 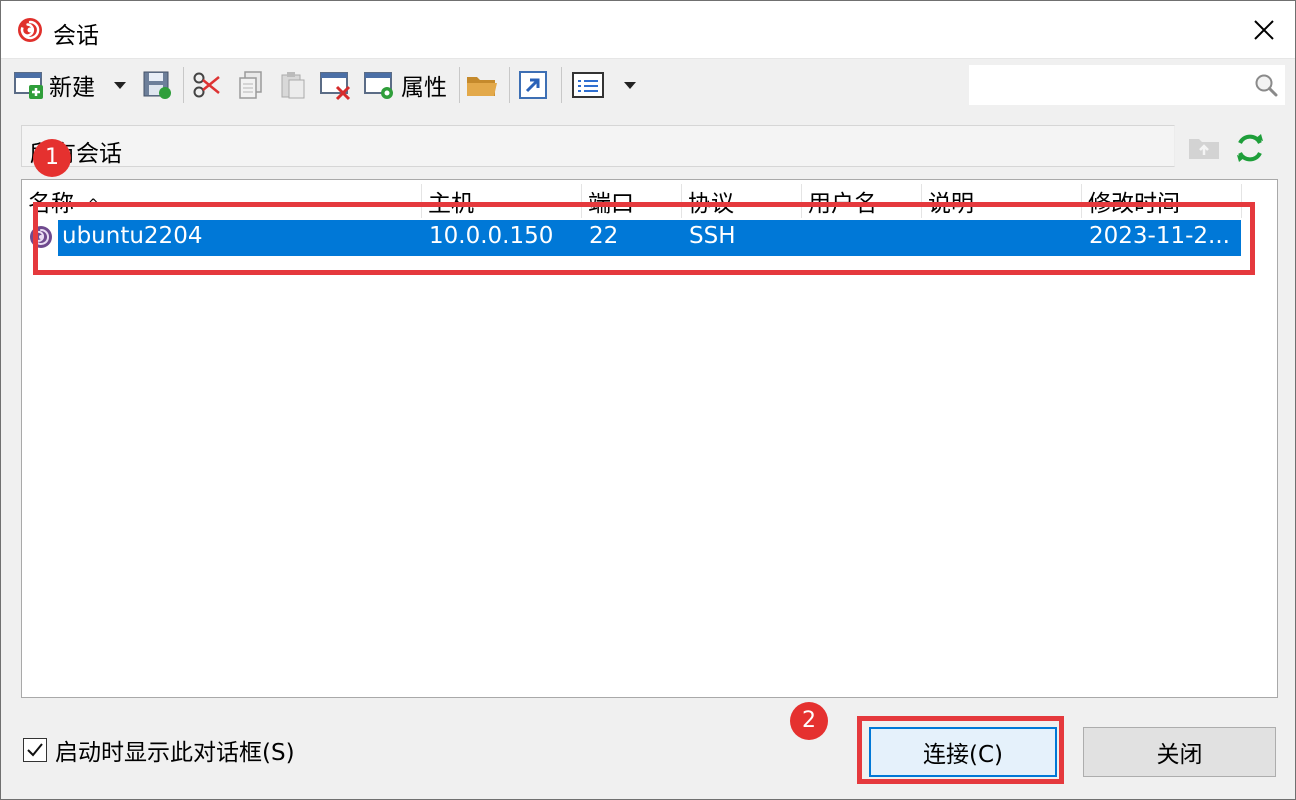 What do you see at coordinates (76, 36) in the screenshot?
I see `window-title: 会话` at bounding box center [76, 36].